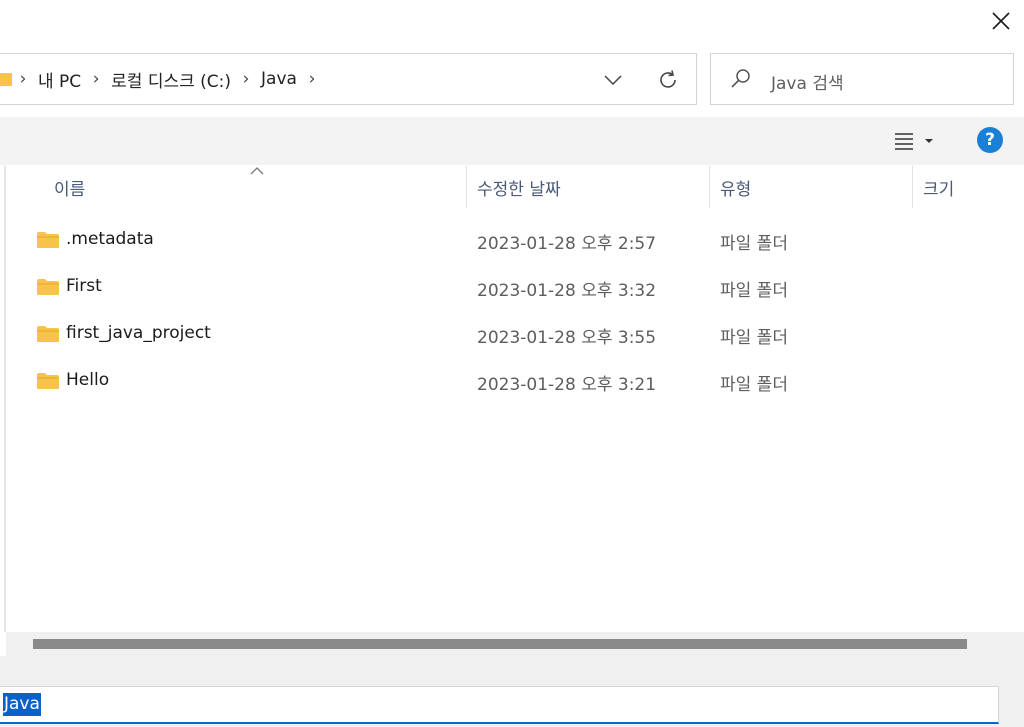 The width and height of the screenshot is (1024, 727). I want to click on search-icon, so click(740, 78).